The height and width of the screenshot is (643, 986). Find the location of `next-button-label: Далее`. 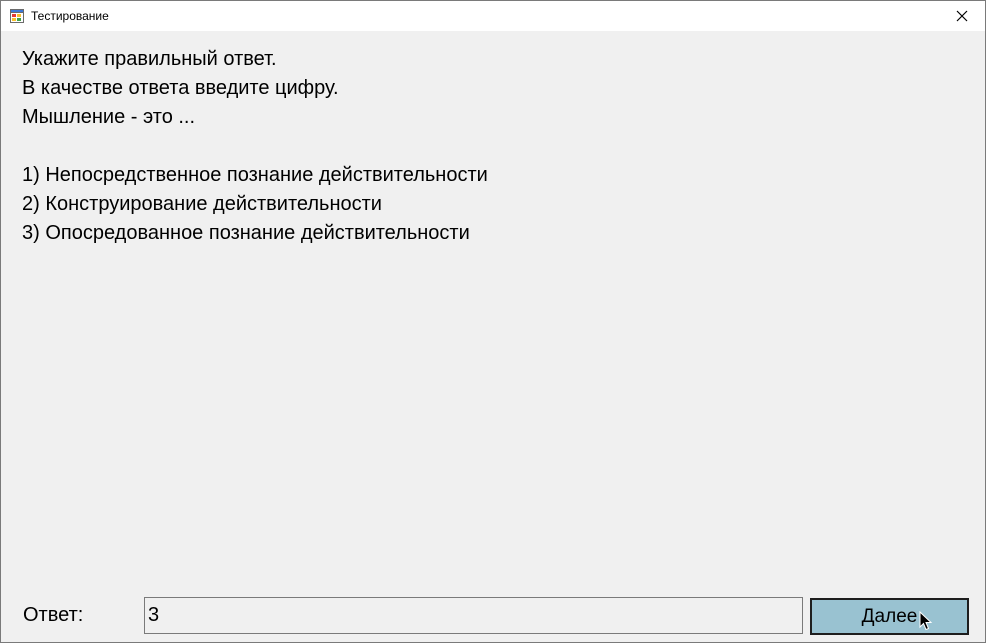

next-button-label: Далее is located at coordinates (889, 616).